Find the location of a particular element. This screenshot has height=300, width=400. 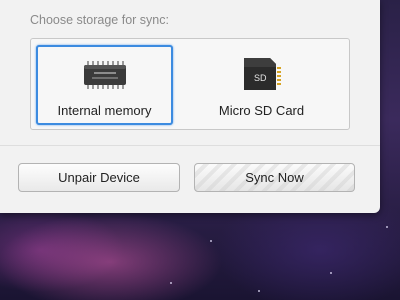

sd-card-icon: SD is located at coordinates (263, 76).